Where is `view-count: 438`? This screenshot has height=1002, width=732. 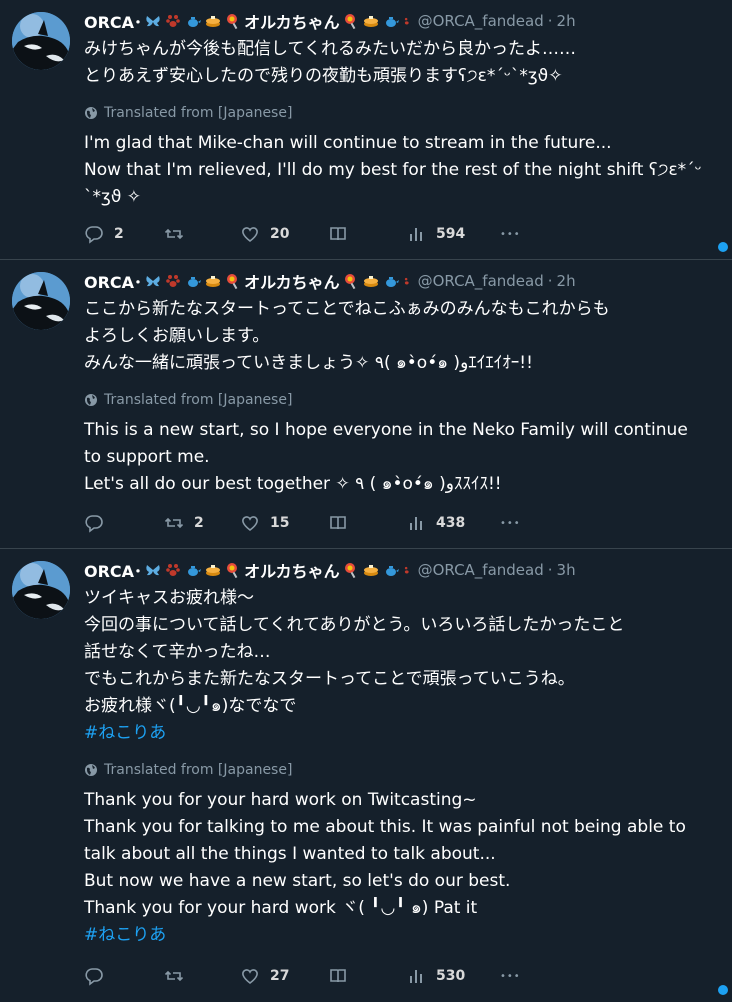 view-count: 438 is located at coordinates (451, 523).